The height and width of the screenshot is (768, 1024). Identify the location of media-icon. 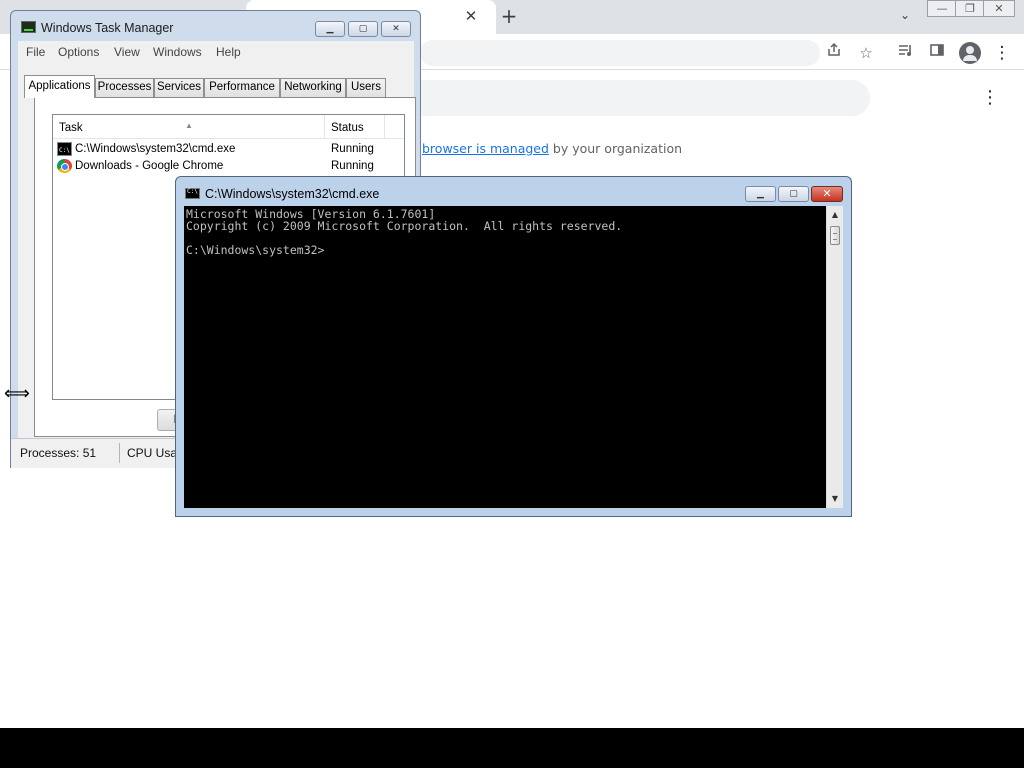
(905, 53).